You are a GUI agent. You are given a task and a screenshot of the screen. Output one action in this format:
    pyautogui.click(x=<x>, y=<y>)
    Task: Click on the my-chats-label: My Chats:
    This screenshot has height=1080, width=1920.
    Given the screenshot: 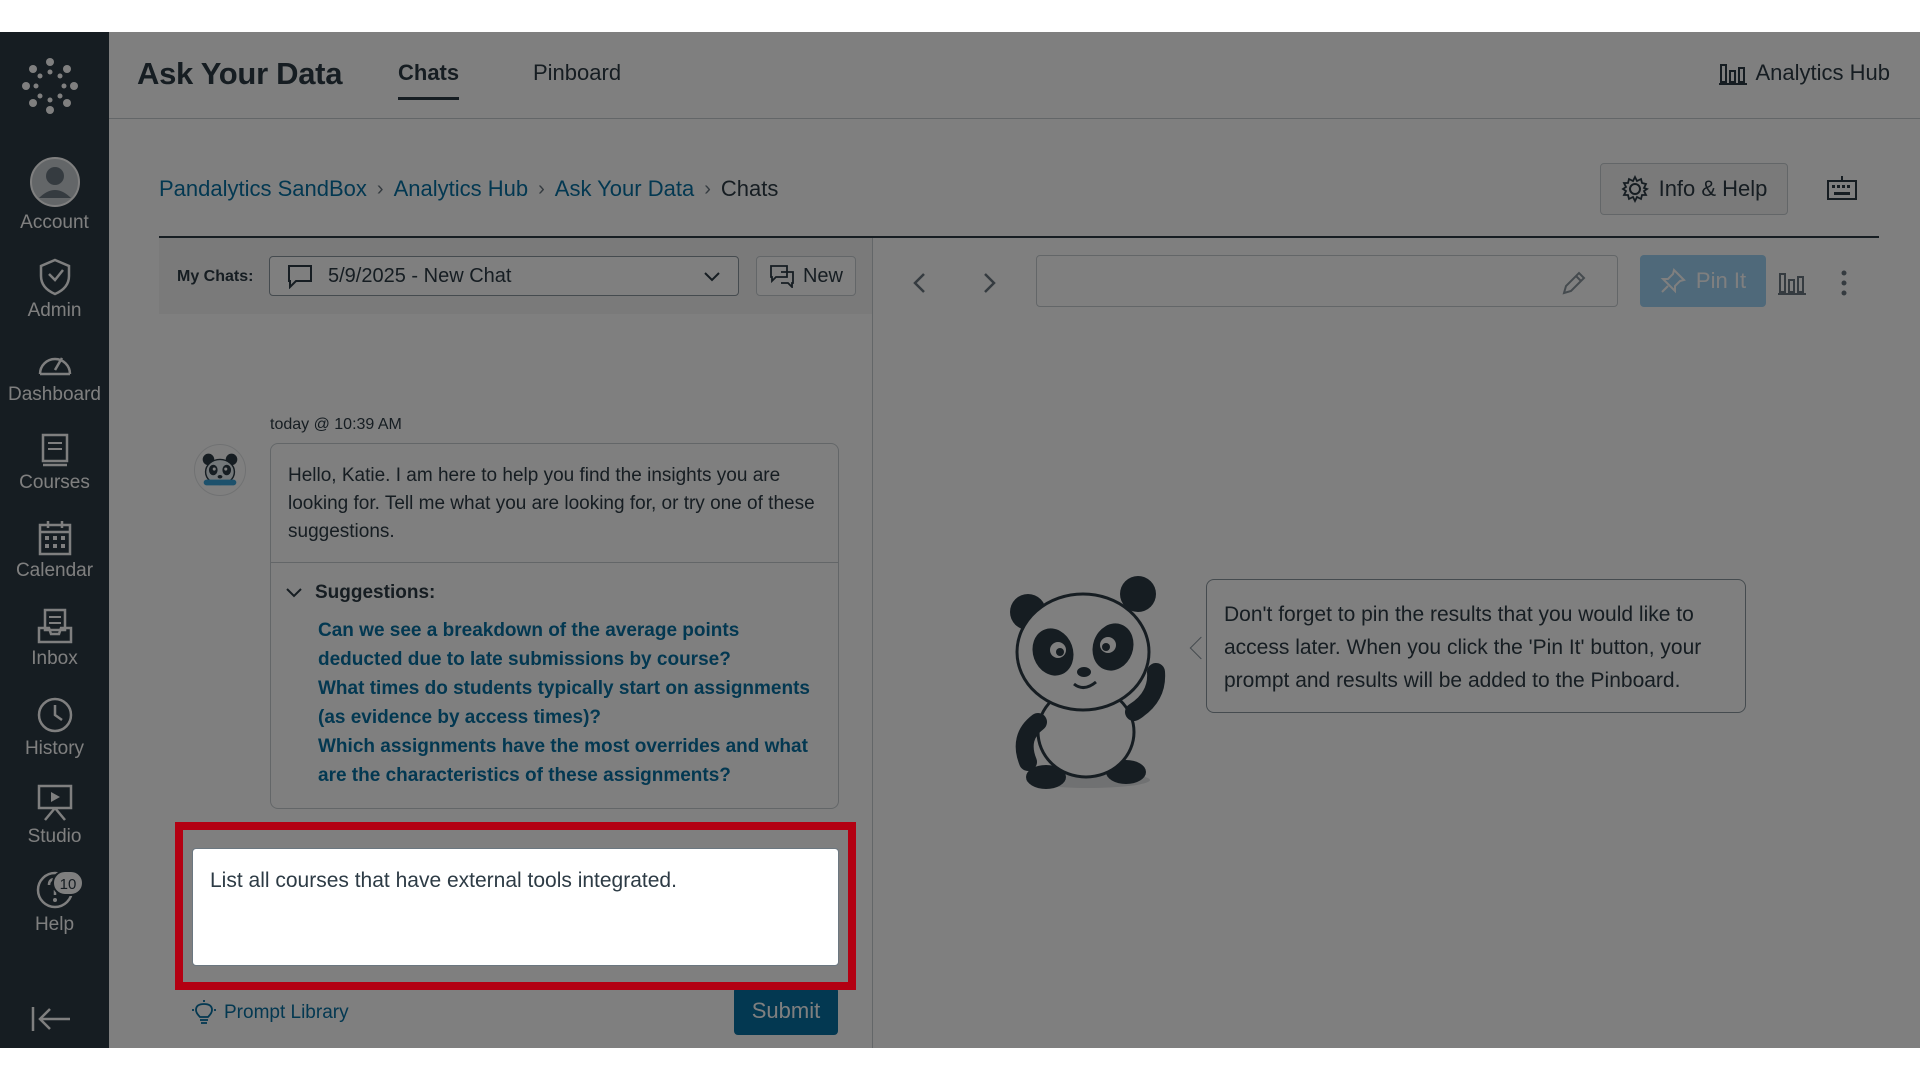 What is the action you would take?
    pyautogui.click(x=215, y=277)
    